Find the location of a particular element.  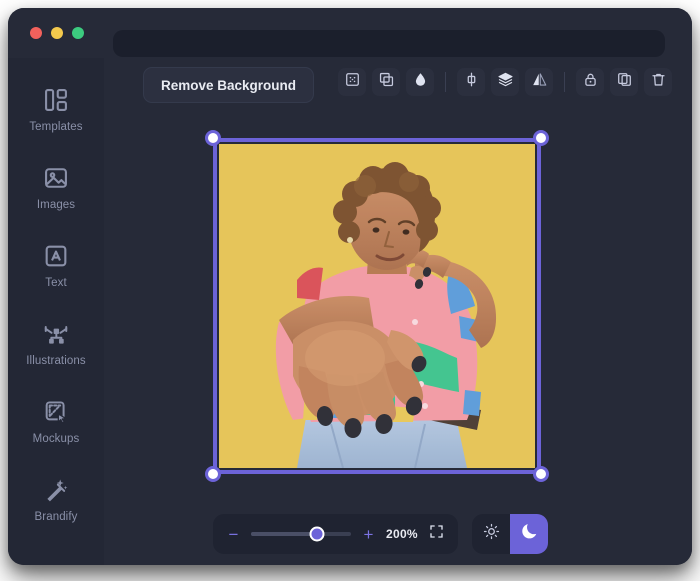

delete-tool-button is located at coordinates (658, 82).